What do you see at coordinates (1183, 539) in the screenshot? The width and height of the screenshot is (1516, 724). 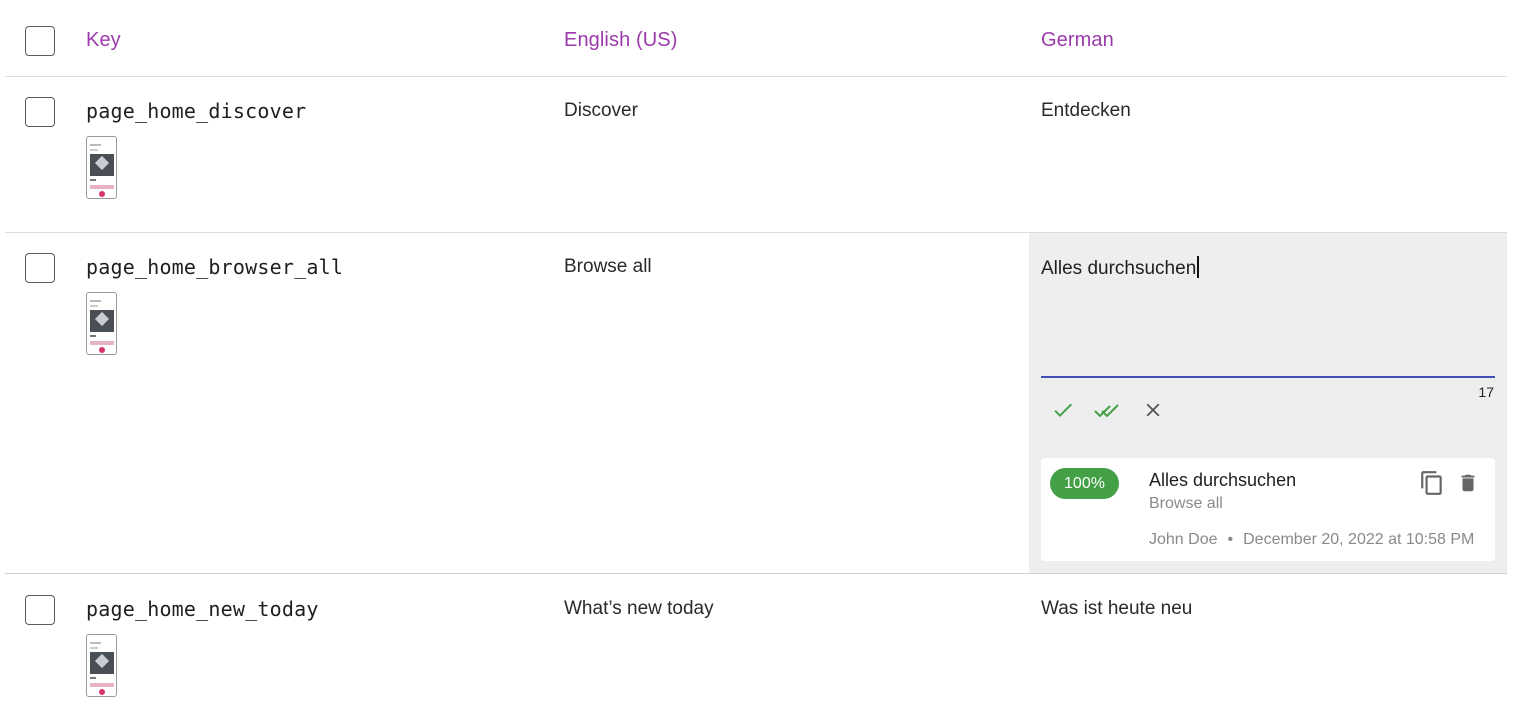 I see `suggestion-author: John Doe` at bounding box center [1183, 539].